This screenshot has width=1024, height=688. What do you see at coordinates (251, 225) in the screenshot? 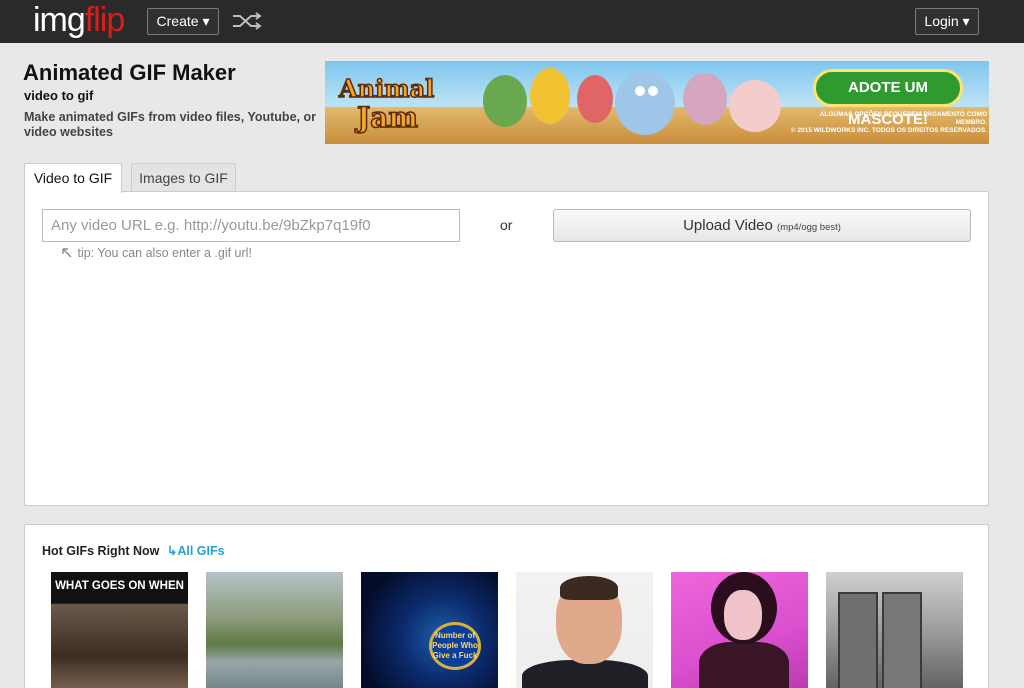
I see `video-url-input` at bounding box center [251, 225].